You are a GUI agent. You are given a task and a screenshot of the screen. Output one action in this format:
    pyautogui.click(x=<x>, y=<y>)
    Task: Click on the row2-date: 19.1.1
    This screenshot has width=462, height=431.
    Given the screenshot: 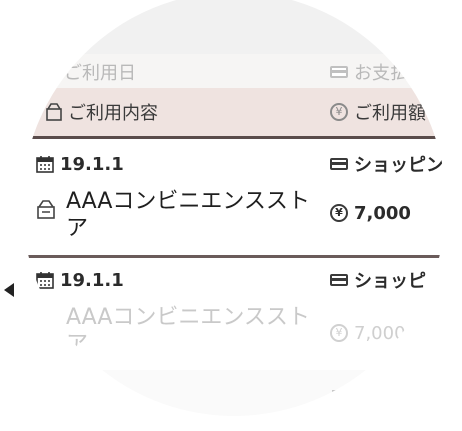 What is the action you would take?
    pyautogui.click(x=80, y=280)
    